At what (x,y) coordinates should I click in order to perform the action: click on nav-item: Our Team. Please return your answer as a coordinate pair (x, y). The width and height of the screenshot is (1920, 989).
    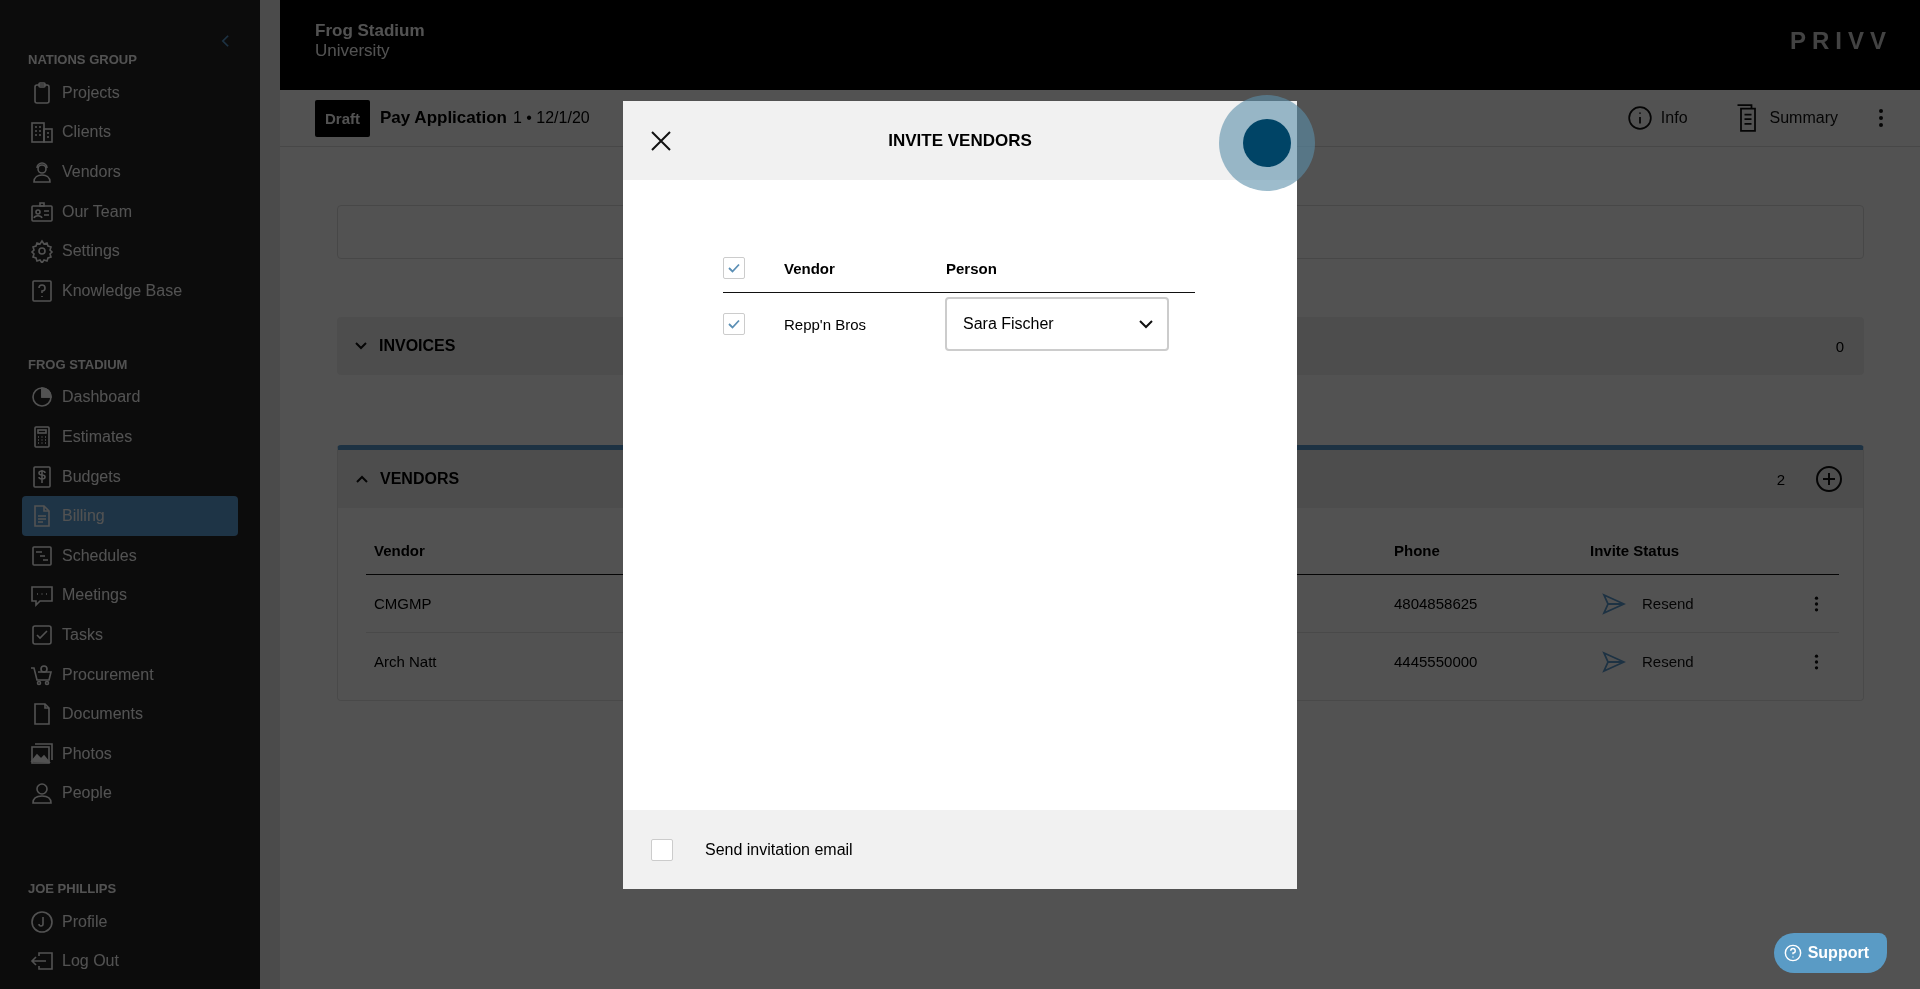
    Looking at the image, I should click on (130, 211).